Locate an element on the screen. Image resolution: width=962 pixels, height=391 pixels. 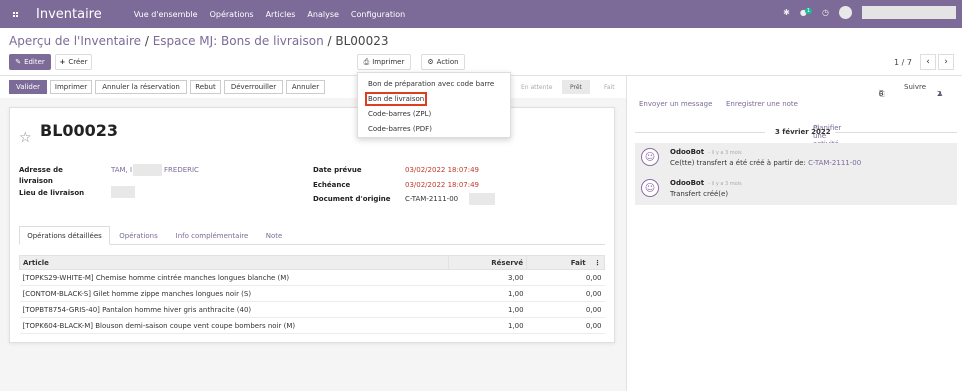
user-name-box is located at coordinates (909, 12).